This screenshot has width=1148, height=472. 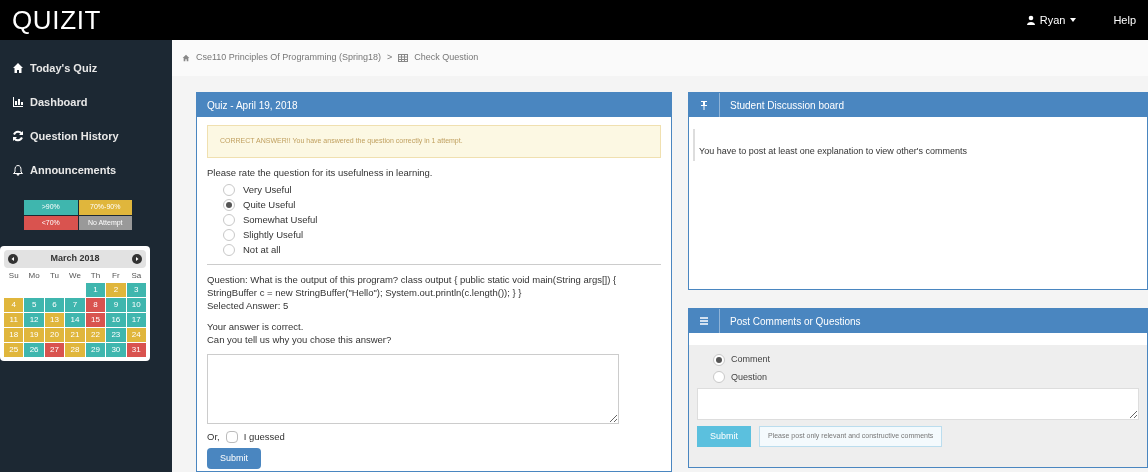 I want to click on comment-field, so click(x=918, y=404).